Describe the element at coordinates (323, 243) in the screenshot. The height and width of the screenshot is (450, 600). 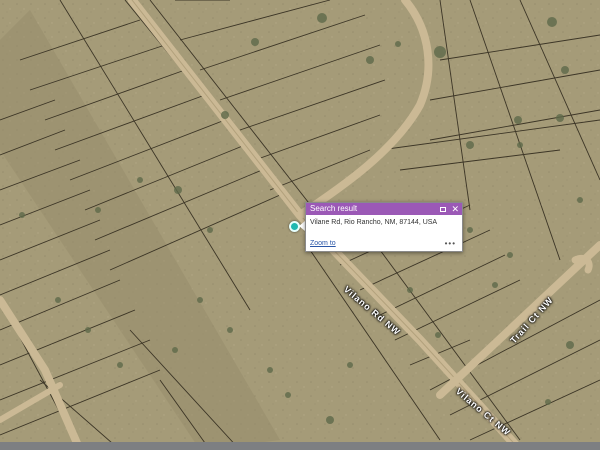
I see `zoom-to-link: Zoom to` at that location.